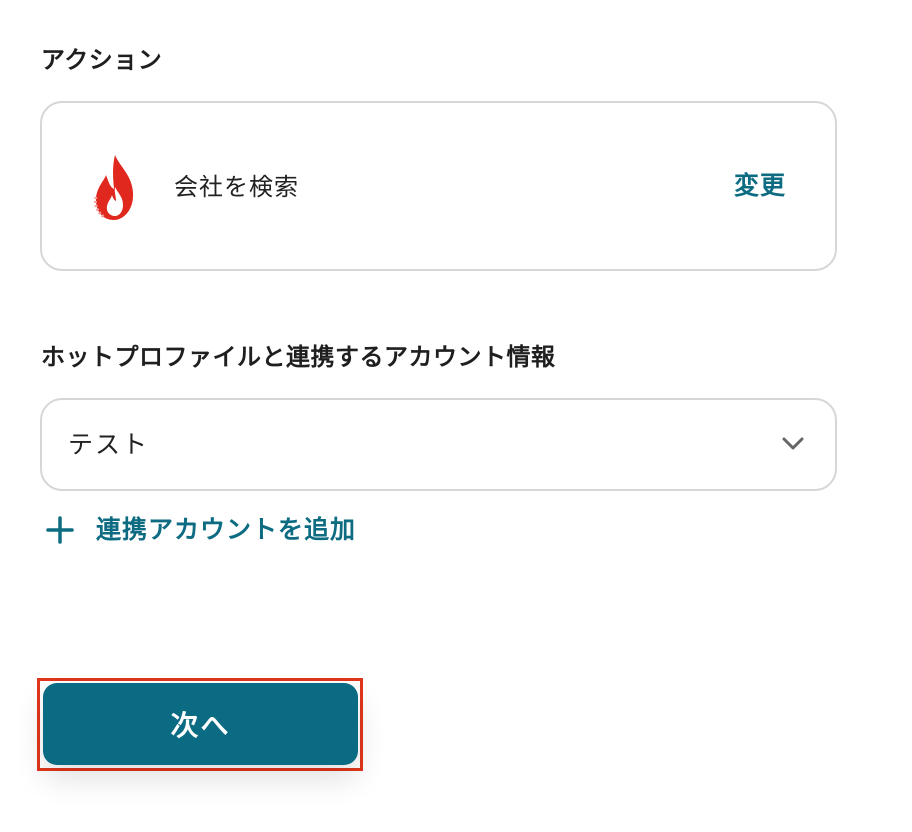 The image size is (912, 832). I want to click on action-name: 会社を検索, so click(236, 187).